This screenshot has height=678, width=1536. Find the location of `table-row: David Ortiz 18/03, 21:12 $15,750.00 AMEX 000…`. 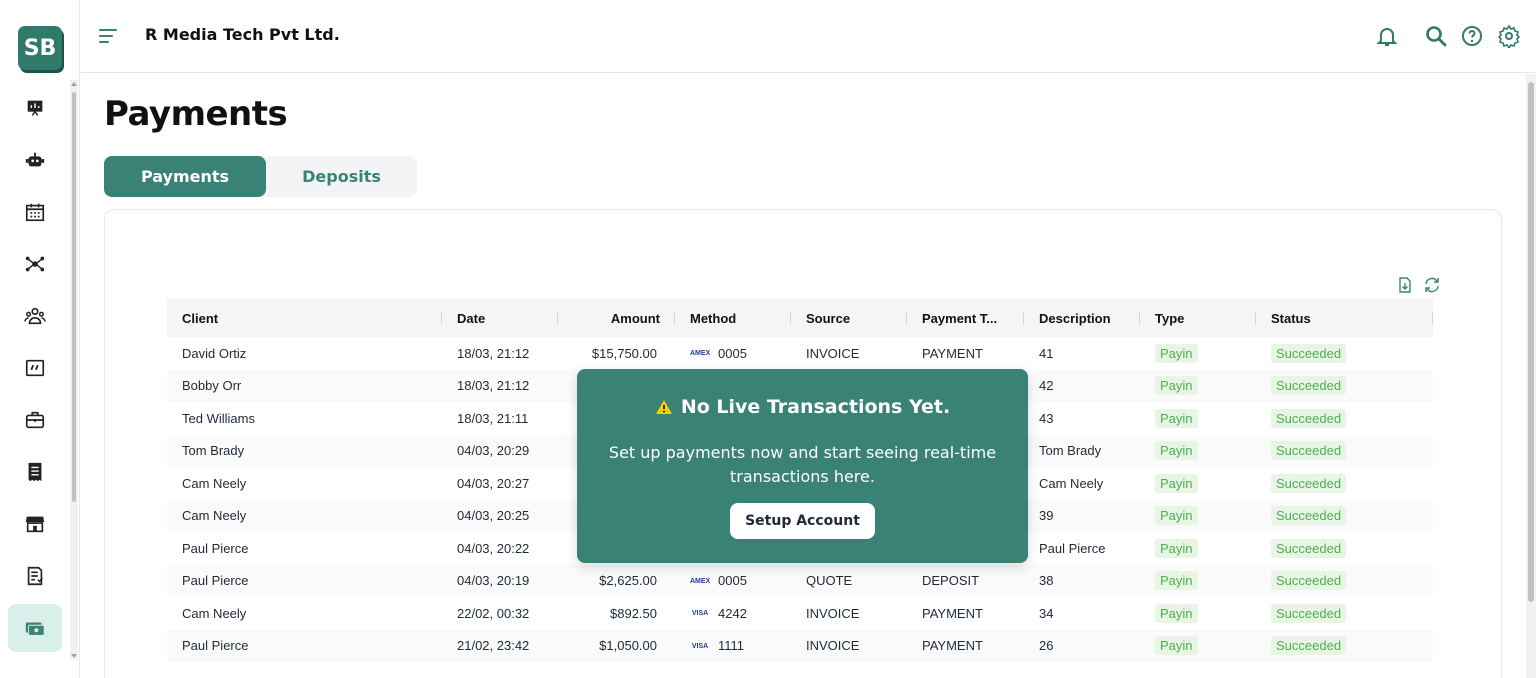

table-row: David Ortiz 18/03, 21:12 $15,750.00 AMEX 000… is located at coordinates (800, 353).